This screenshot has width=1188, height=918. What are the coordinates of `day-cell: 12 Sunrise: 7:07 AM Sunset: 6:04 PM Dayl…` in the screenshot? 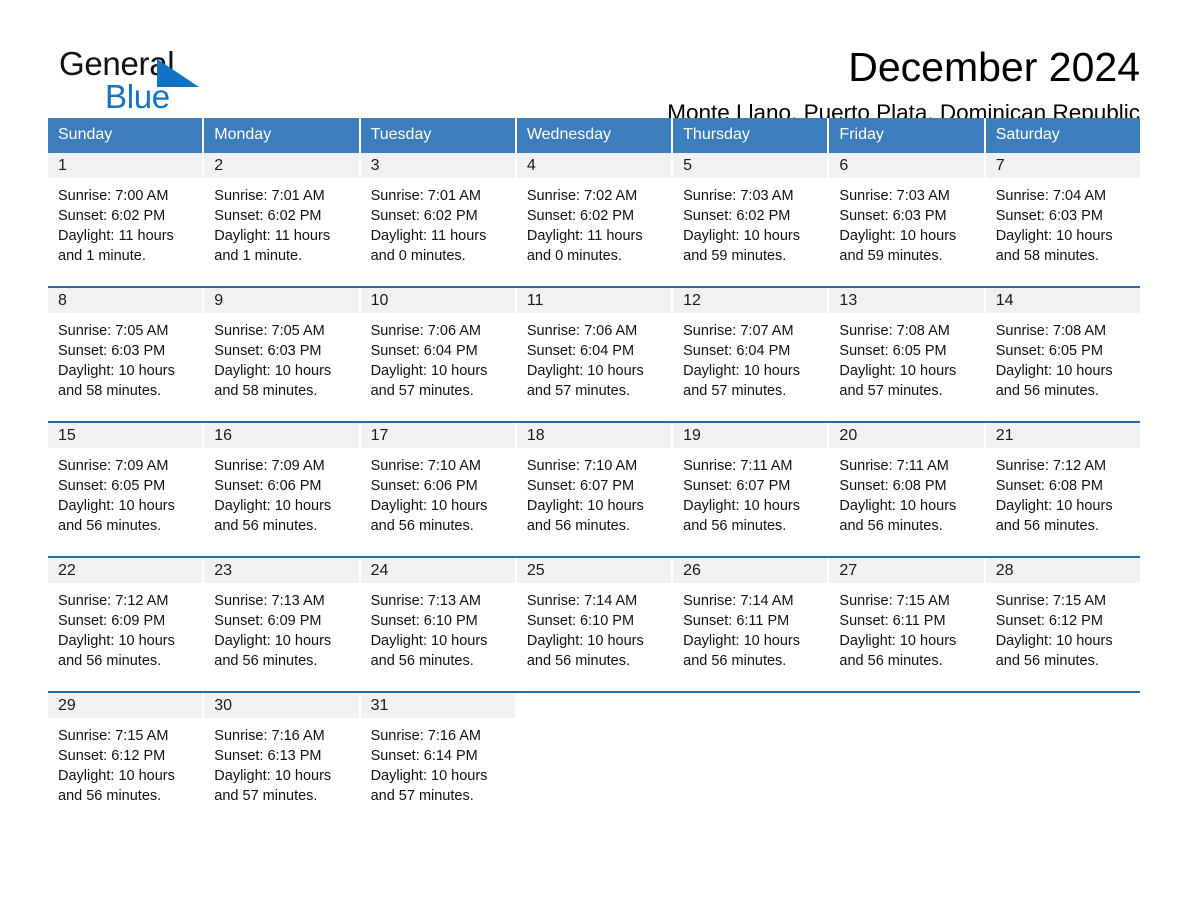 It's located at (750, 354).